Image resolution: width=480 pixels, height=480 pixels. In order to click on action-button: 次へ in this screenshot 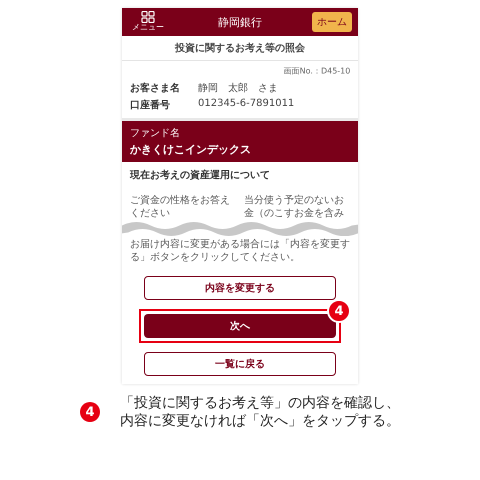, I will do `click(240, 326)`.